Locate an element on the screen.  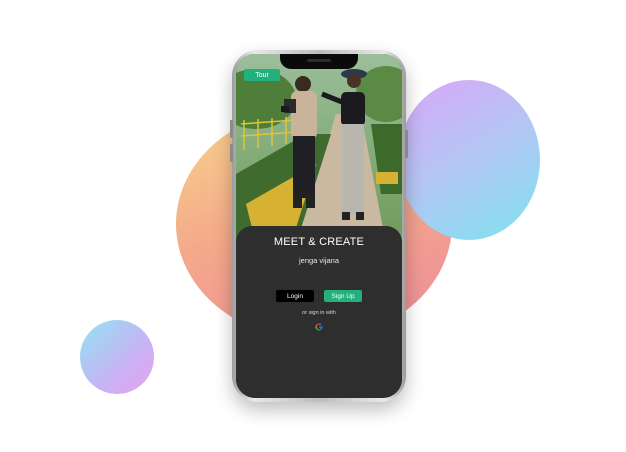
phone-power-button is located at coordinates (406, 144).